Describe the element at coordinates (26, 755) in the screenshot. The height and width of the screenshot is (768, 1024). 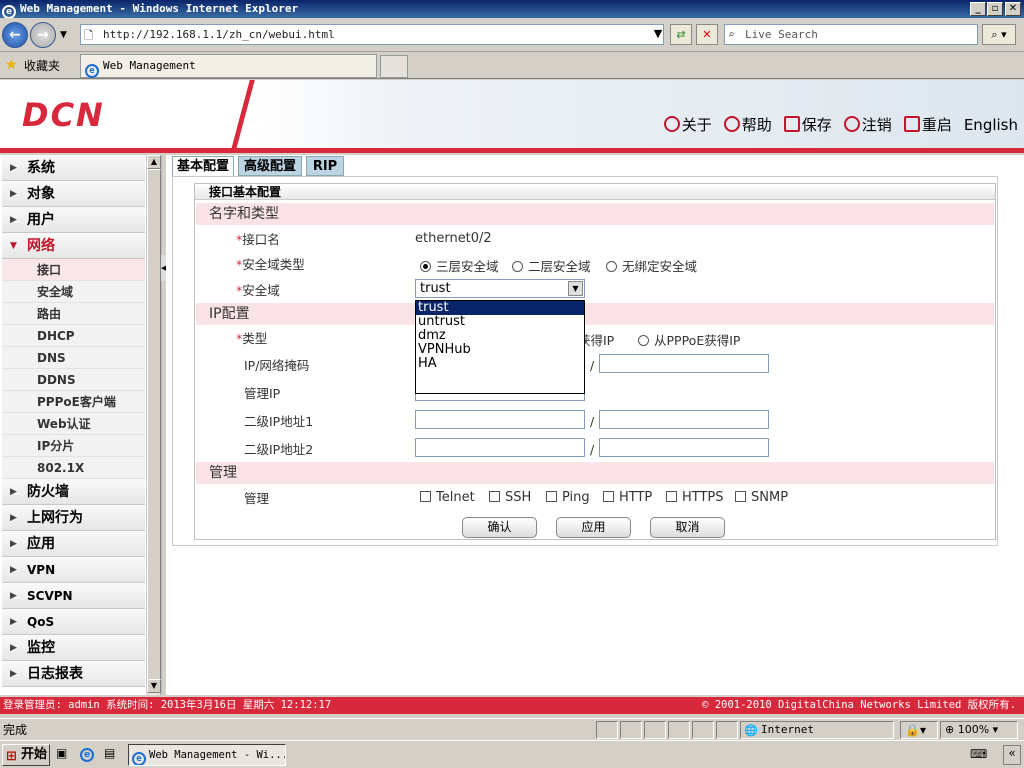
I see `start-button: ⊞ 开始` at that location.